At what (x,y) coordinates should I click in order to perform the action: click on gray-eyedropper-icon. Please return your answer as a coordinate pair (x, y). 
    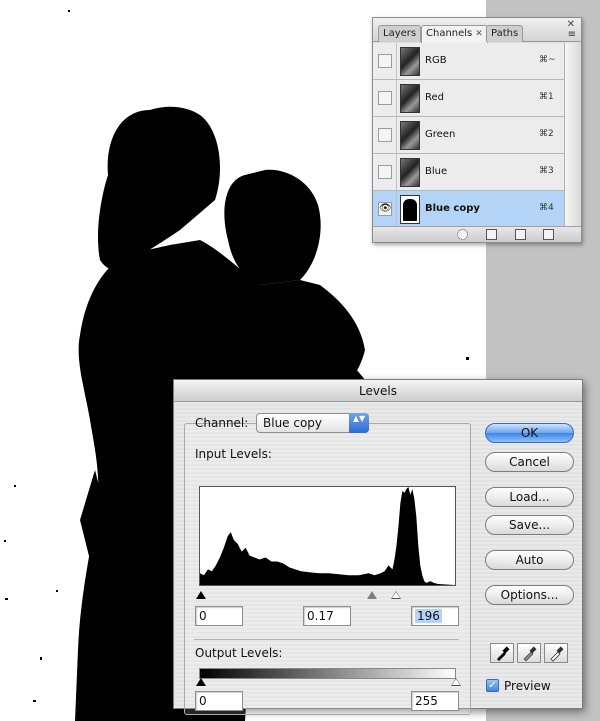
    Looking at the image, I should click on (529, 653).